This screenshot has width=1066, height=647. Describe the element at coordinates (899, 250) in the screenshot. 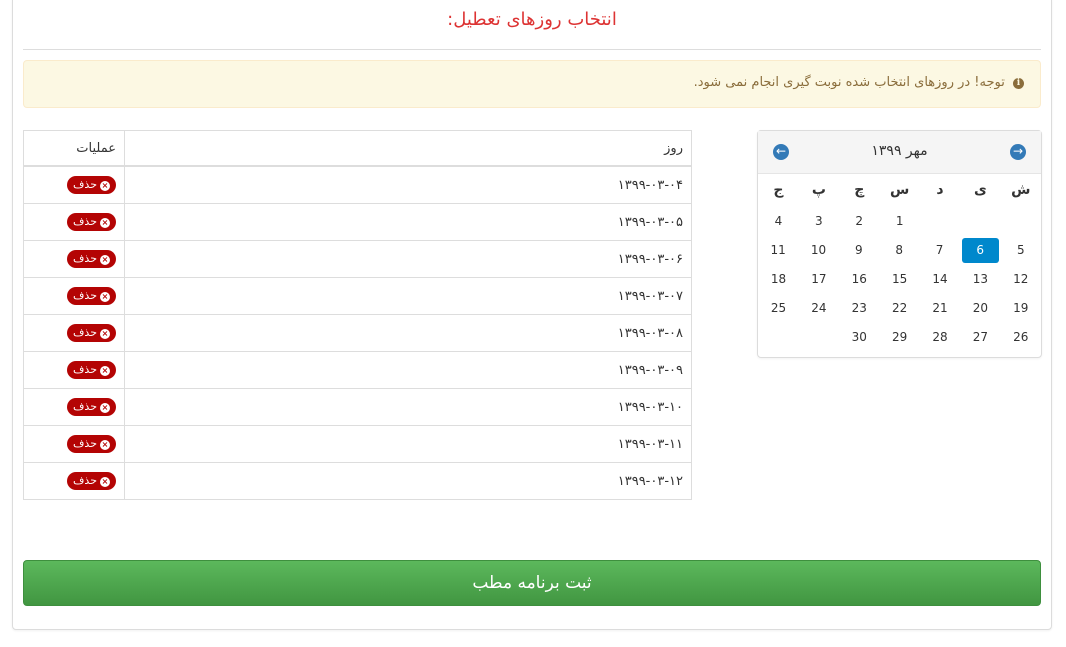

I see `calendar-day: 8` at that location.